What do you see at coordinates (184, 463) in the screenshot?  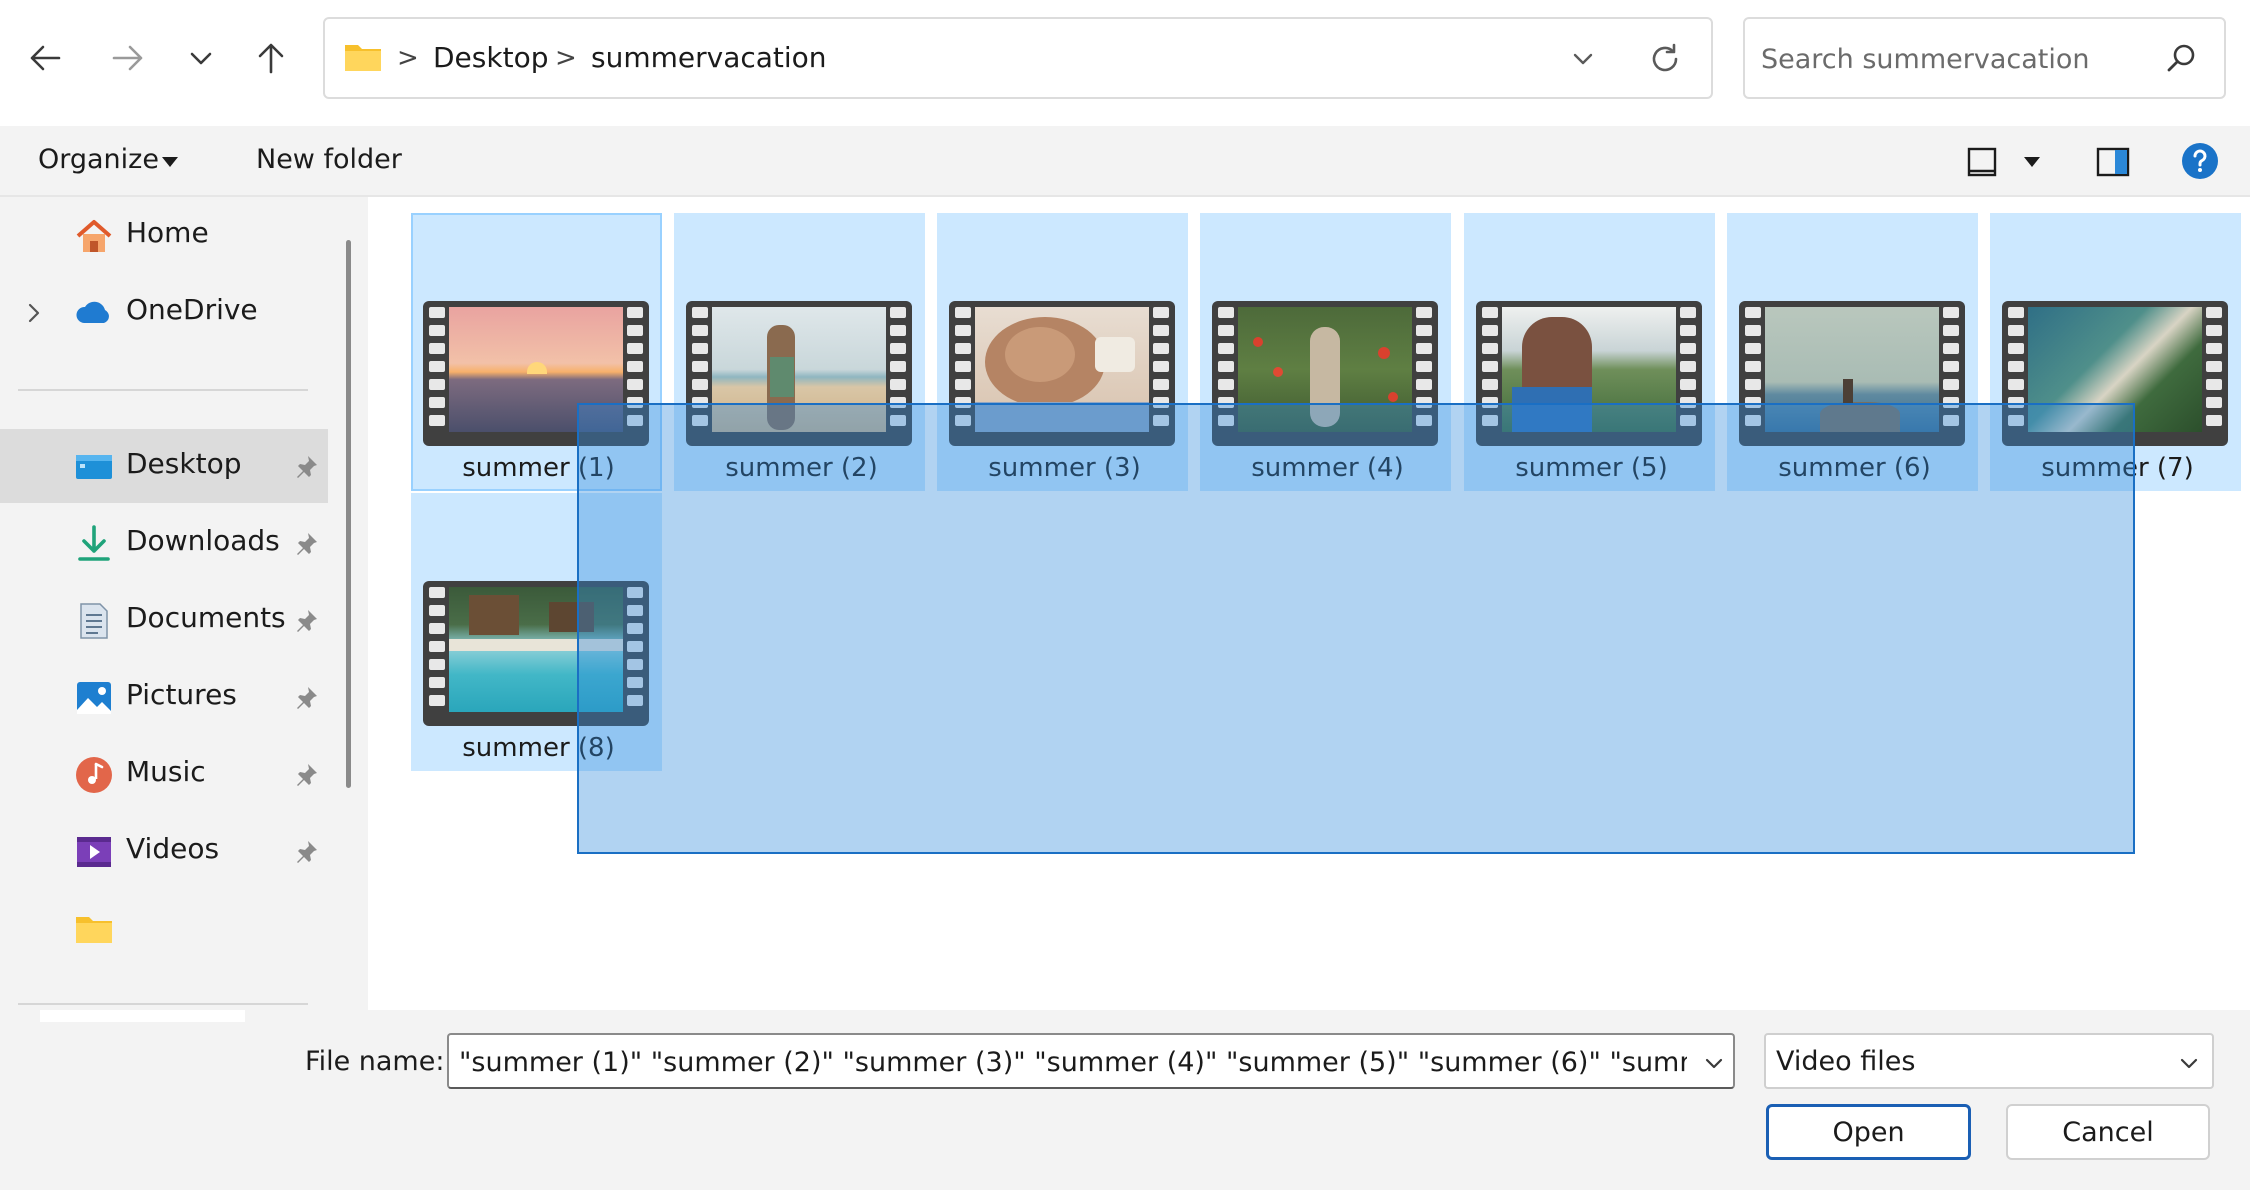 I see `sidebar-item-label: Desktop` at bounding box center [184, 463].